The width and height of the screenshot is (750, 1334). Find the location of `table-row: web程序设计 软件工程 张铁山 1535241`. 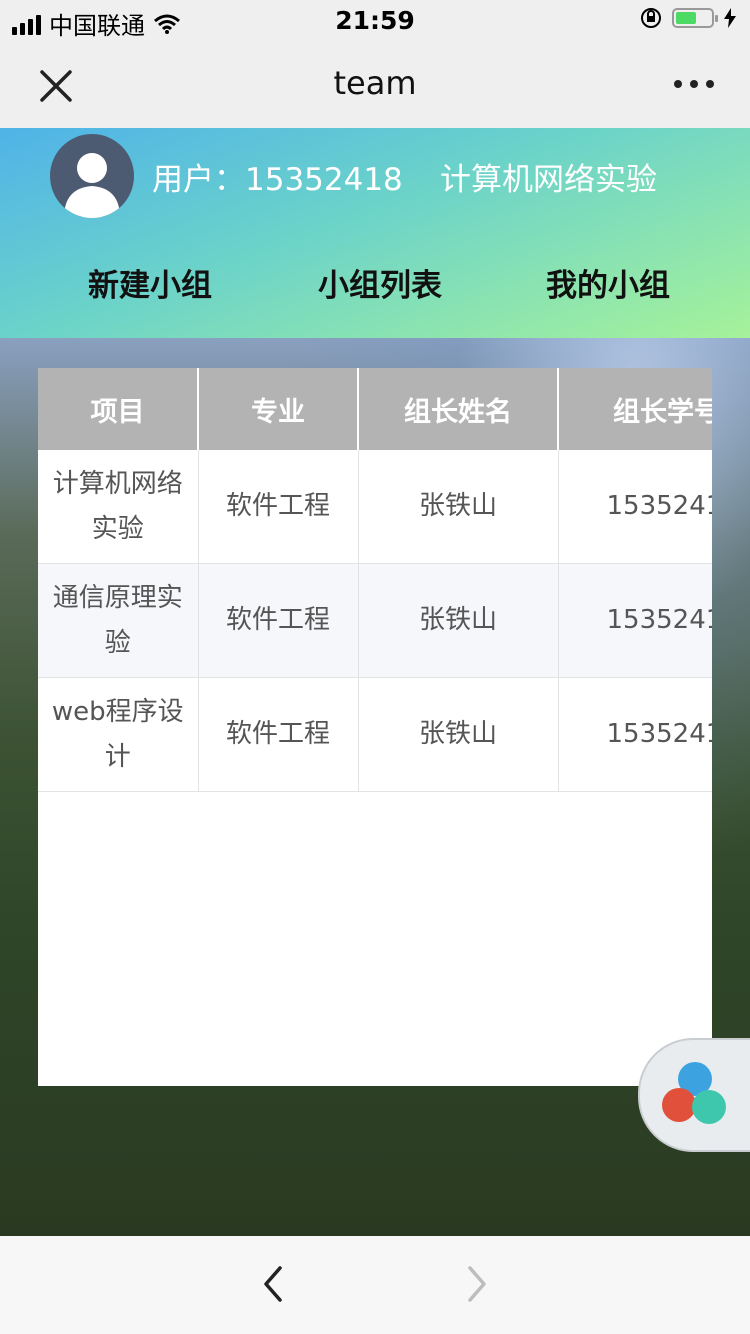

table-row: web程序设计 软件工程 张铁山 1535241 is located at coordinates (375, 734).